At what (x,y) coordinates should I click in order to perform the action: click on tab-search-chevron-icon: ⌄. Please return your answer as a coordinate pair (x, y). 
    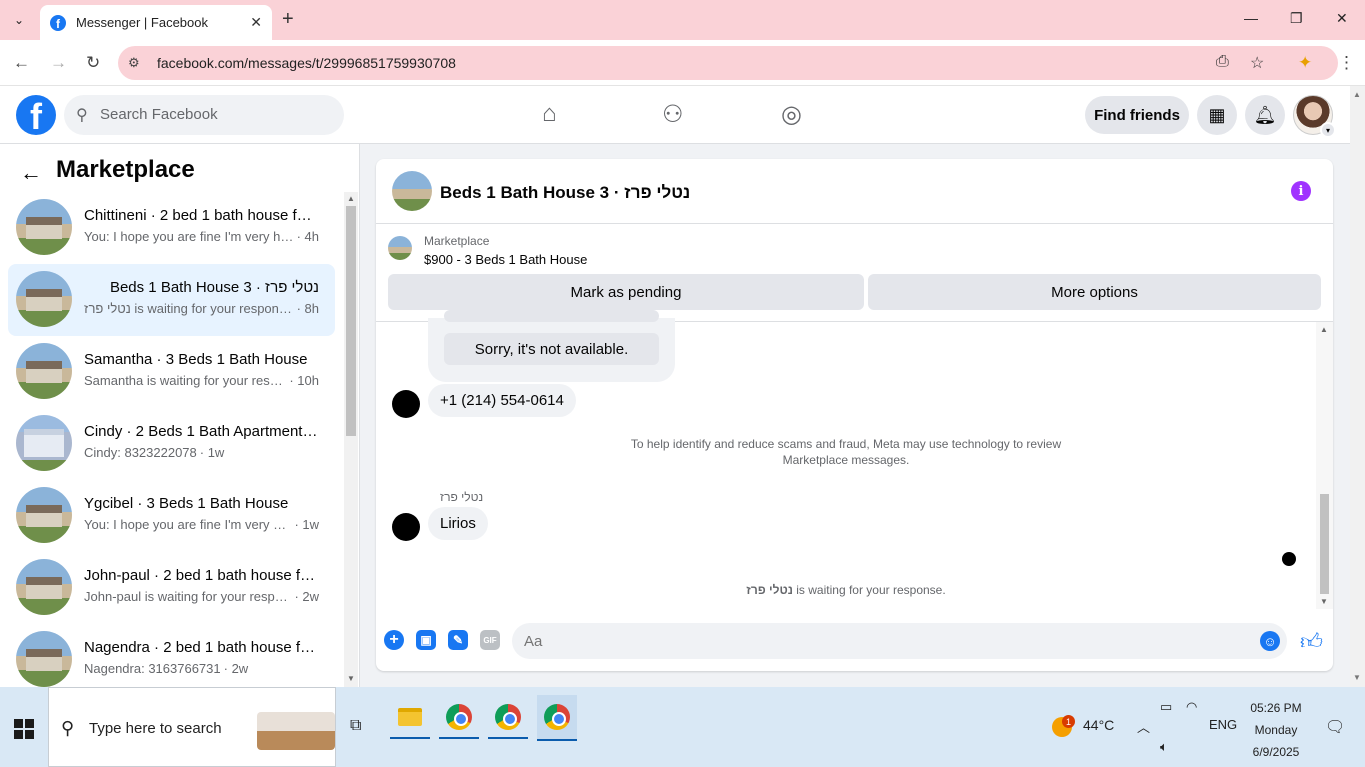
    Looking at the image, I should click on (19, 20).